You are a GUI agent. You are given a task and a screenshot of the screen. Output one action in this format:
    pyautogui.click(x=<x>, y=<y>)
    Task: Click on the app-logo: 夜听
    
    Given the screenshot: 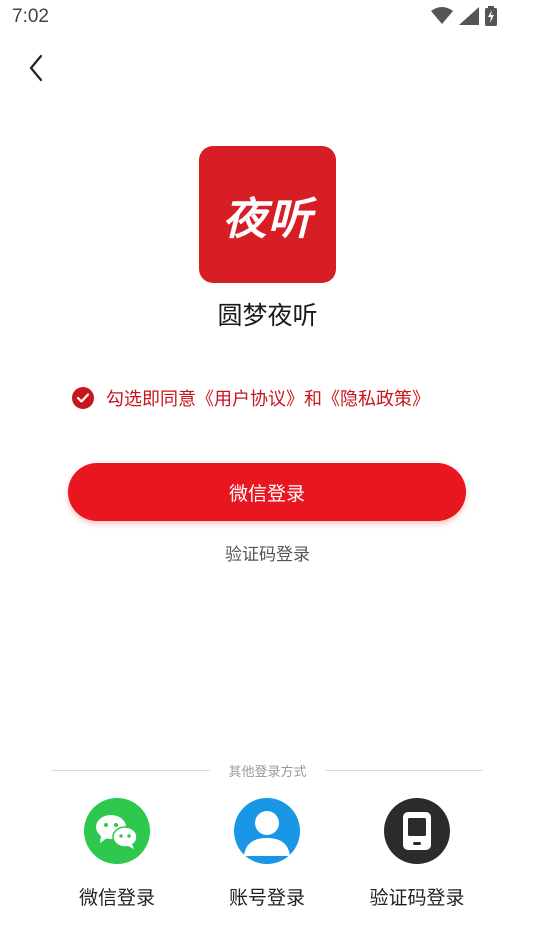 What is the action you would take?
    pyautogui.click(x=267, y=214)
    